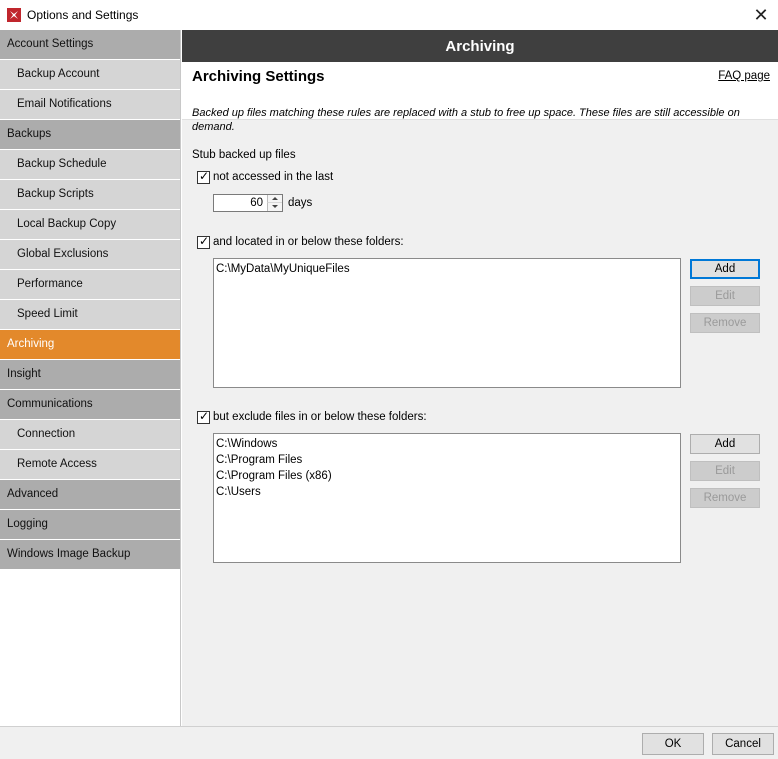 The height and width of the screenshot is (759, 778). What do you see at coordinates (90, 134) in the screenshot?
I see `sidebar-item-backups: Backups` at bounding box center [90, 134].